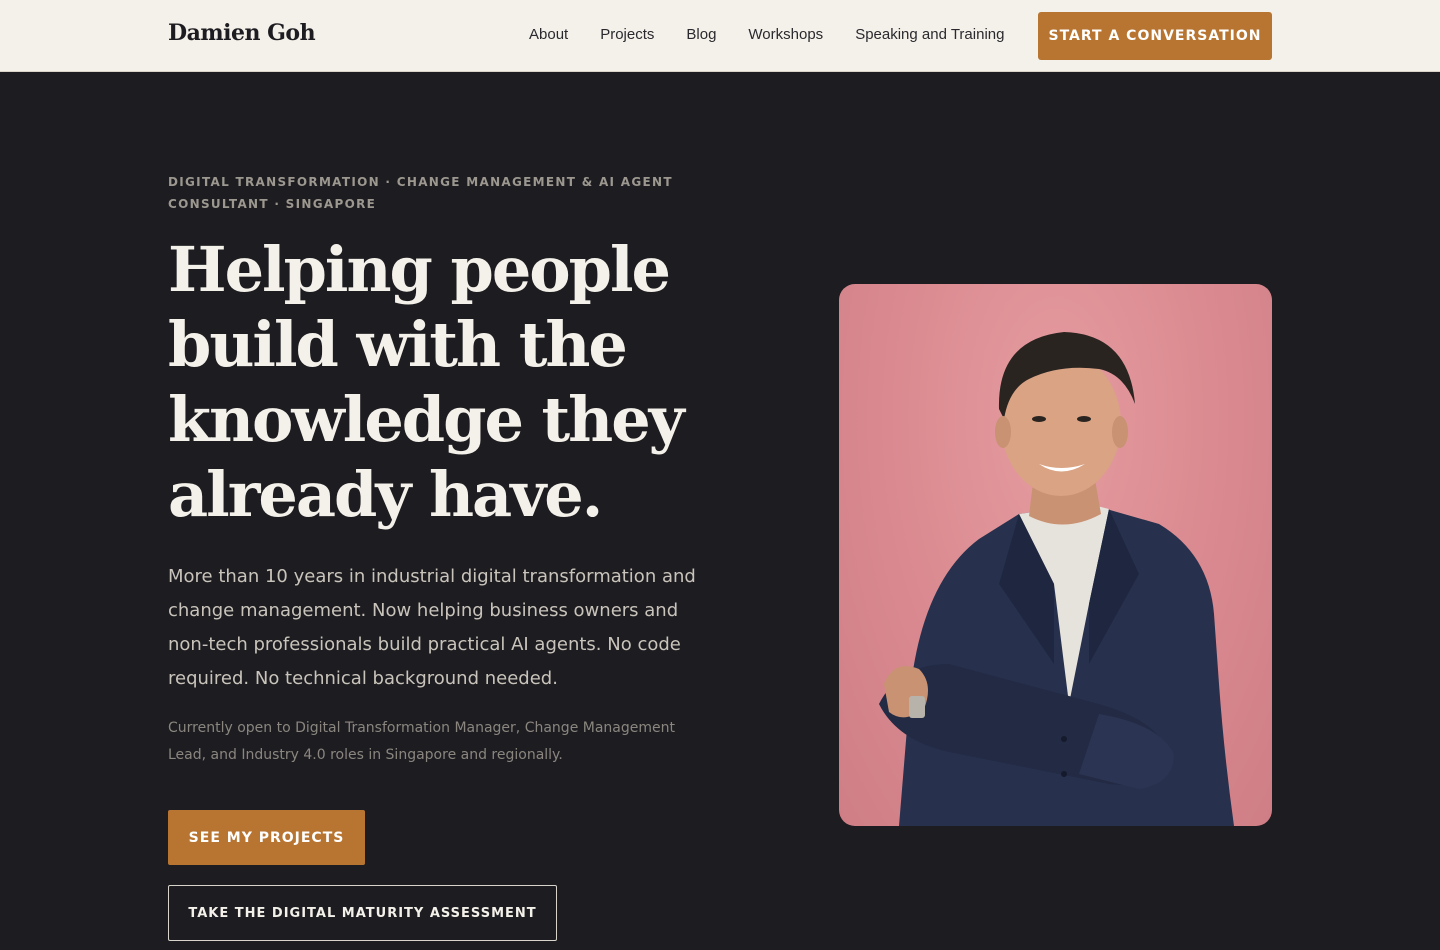  What do you see at coordinates (701, 34) in the screenshot?
I see `nav-blog: Blog` at bounding box center [701, 34].